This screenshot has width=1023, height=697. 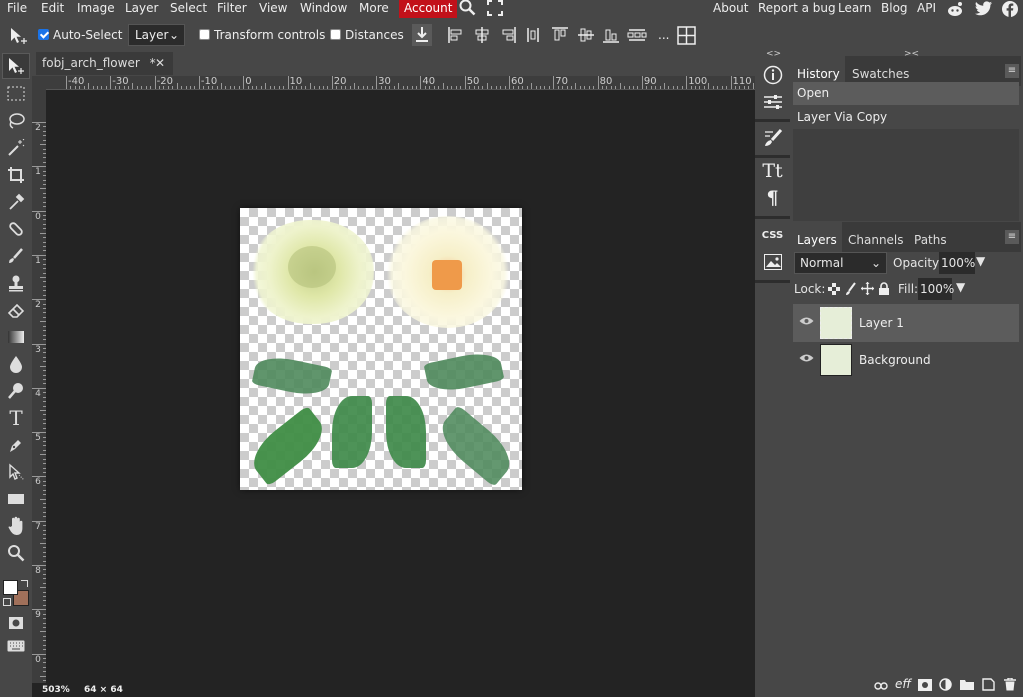 I want to click on tab-paths: Paths, so click(x=930, y=237).